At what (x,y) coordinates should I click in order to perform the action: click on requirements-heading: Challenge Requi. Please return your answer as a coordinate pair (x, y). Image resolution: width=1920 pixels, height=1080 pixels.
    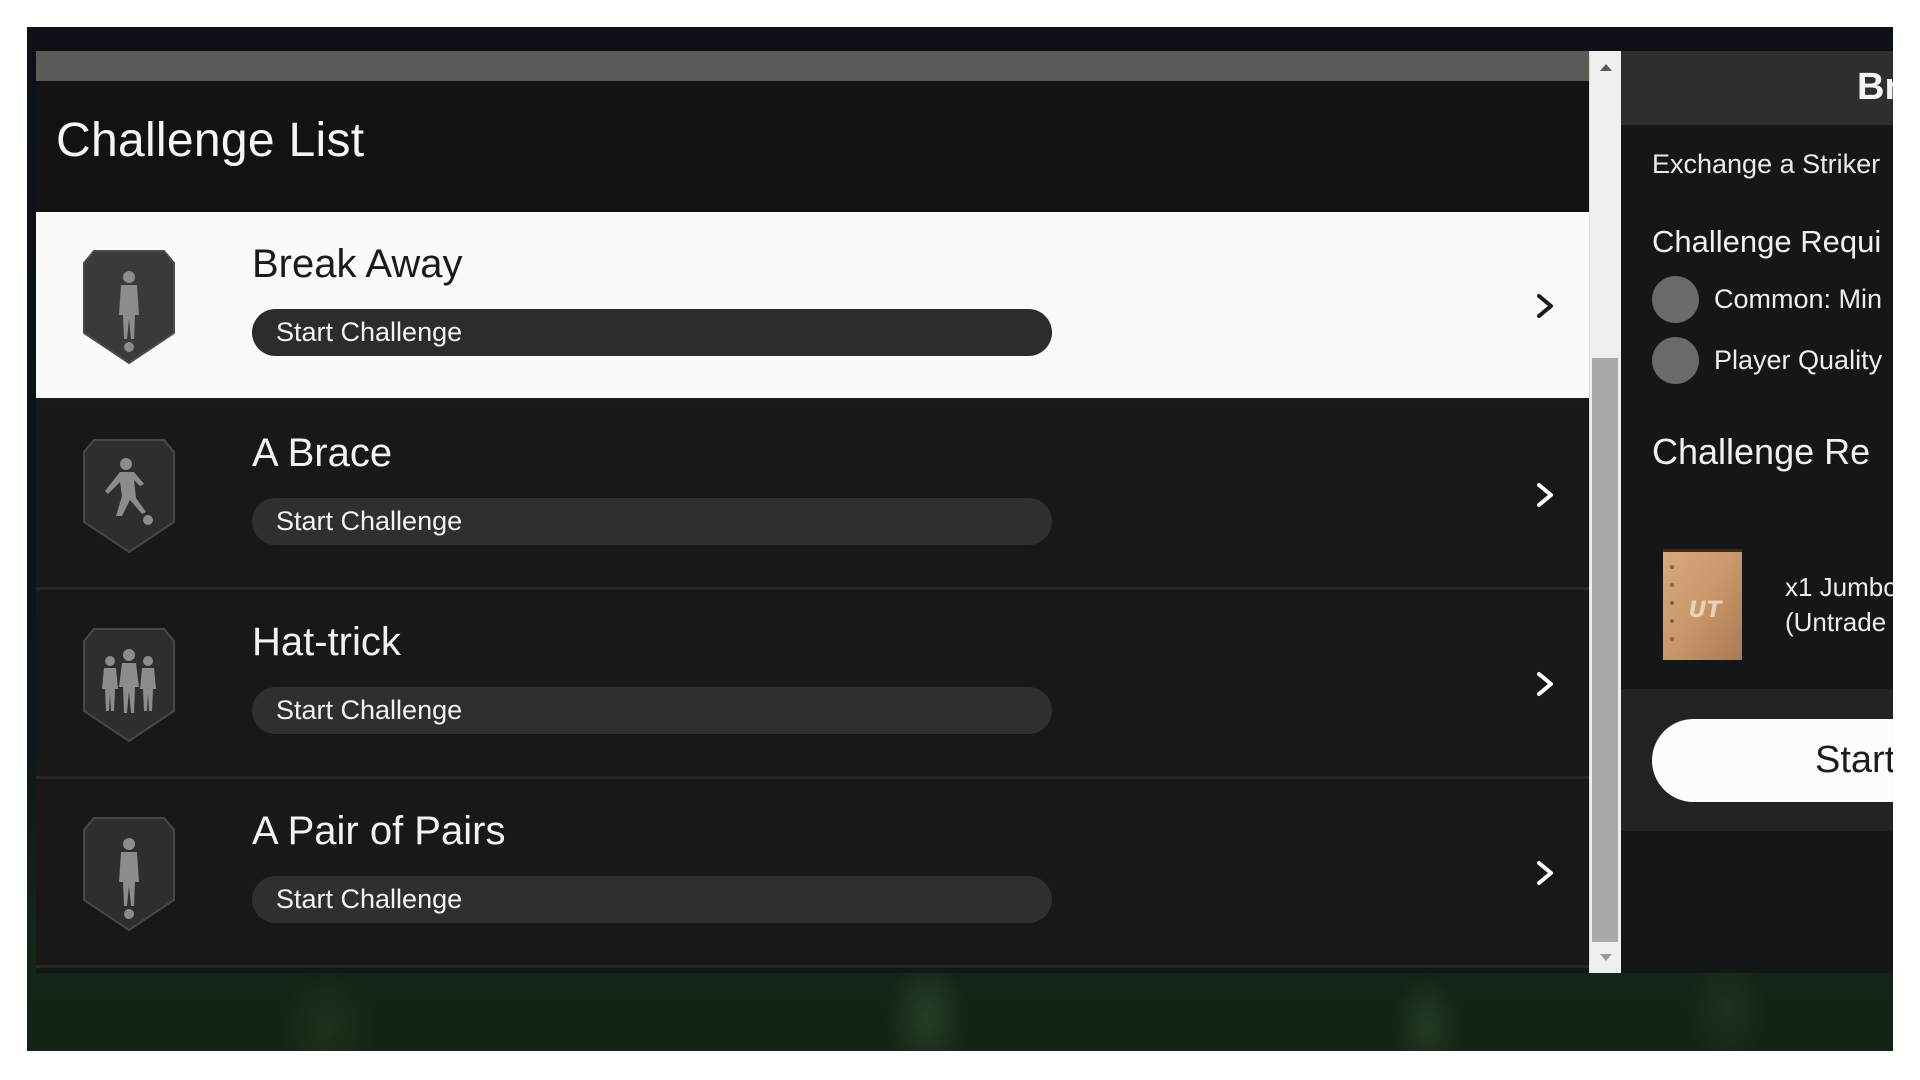
    Looking at the image, I should click on (1767, 241).